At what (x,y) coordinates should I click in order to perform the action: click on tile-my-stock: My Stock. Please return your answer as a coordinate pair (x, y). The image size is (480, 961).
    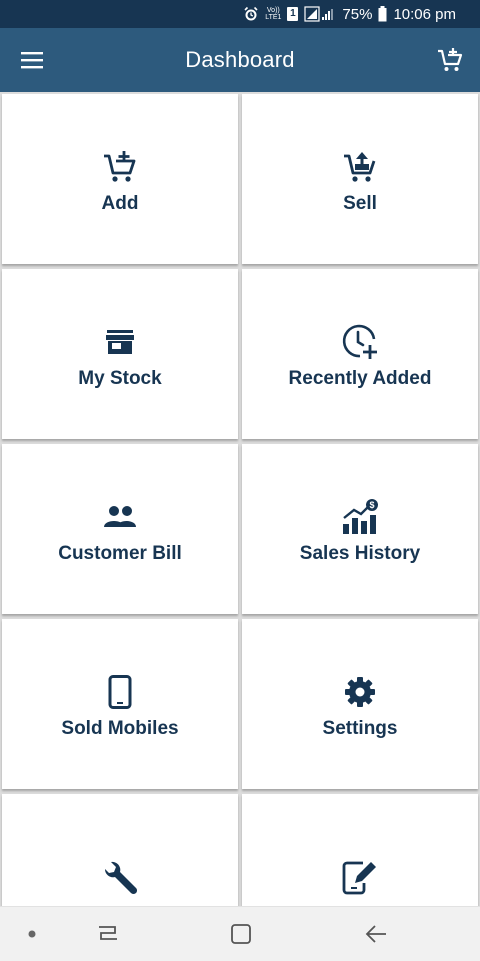
    Looking at the image, I should click on (120, 354).